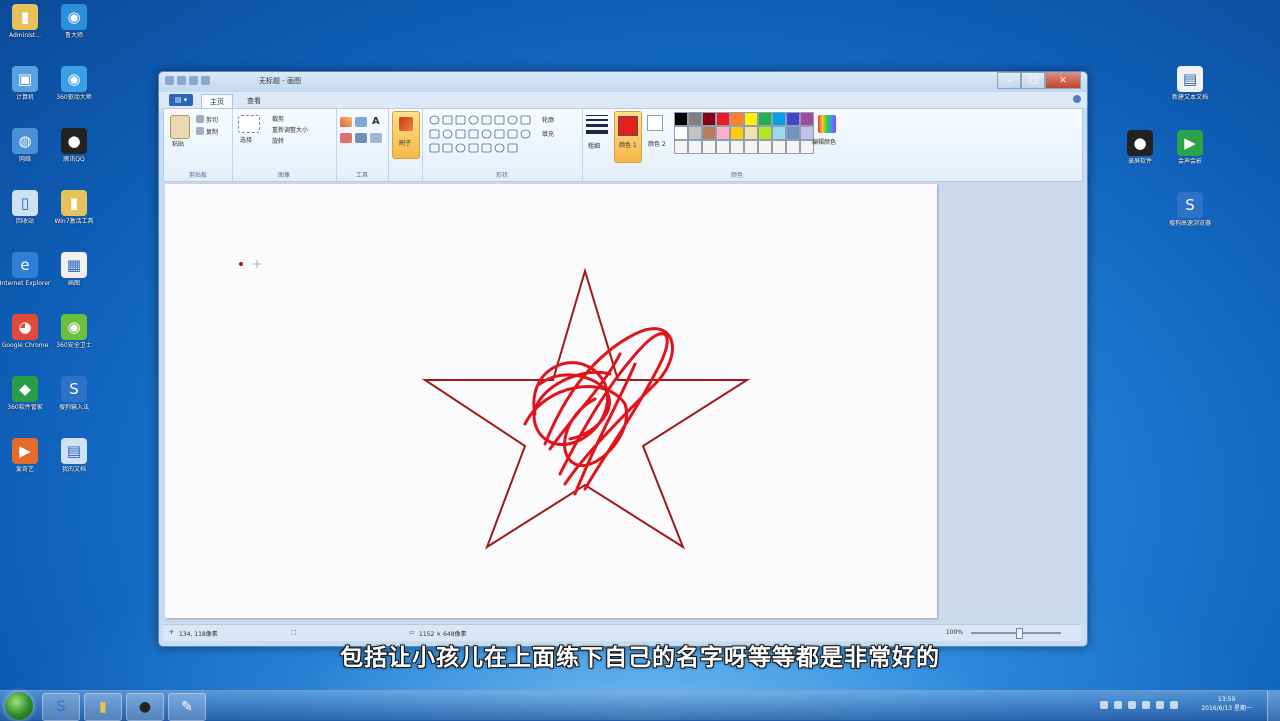 The height and width of the screenshot is (721, 1280). I want to click on shape-oval-icon, so click(460, 120).